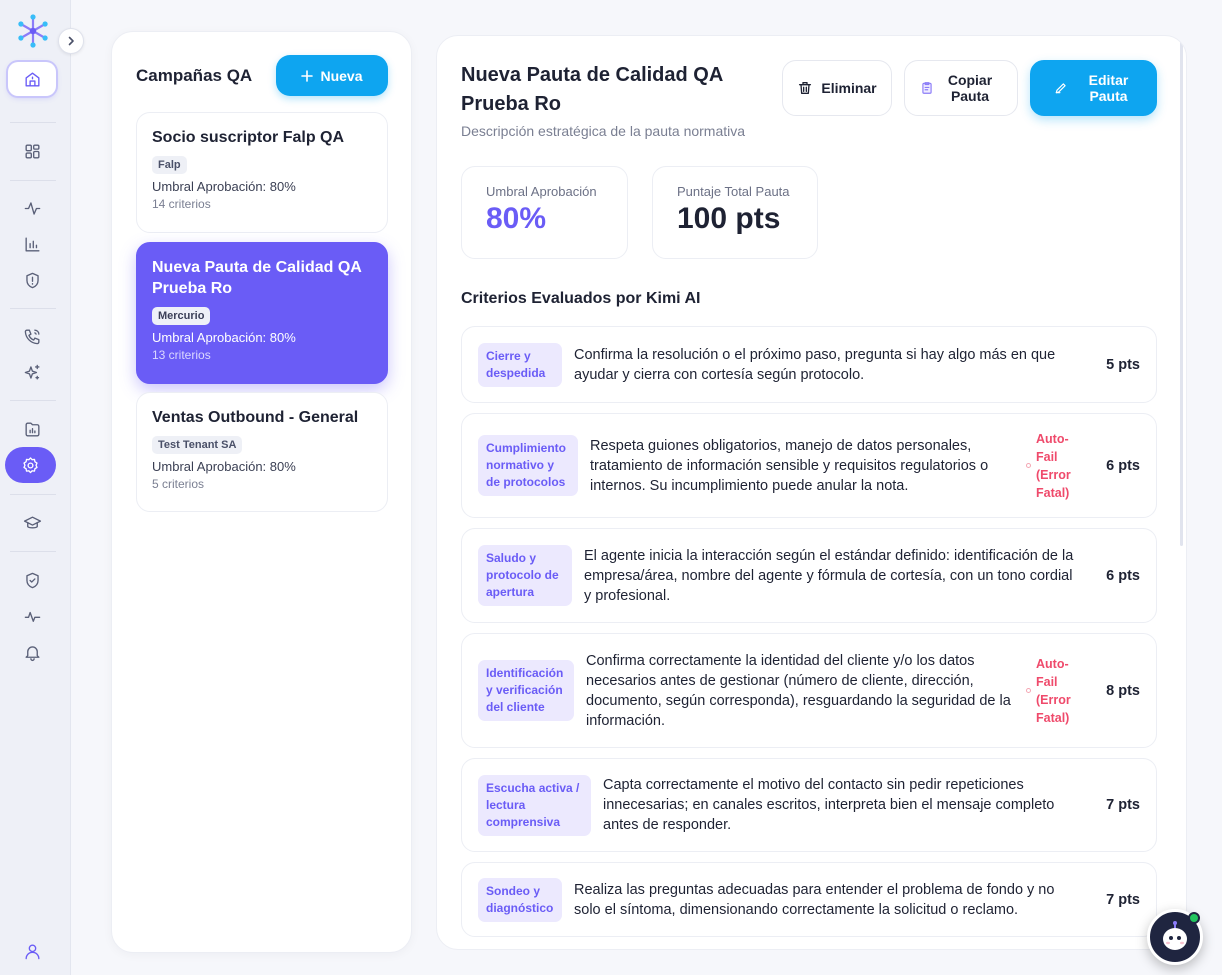 This screenshot has width=1222, height=975. I want to click on criteria-section-title: Criterios Evaluados por Kimi AI, so click(581, 298).